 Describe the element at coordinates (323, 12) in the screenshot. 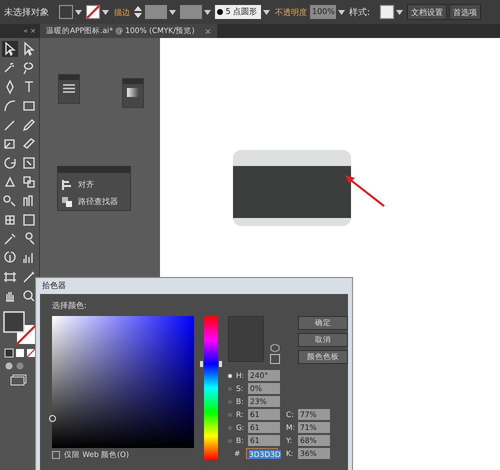

I see `input-field: 100%` at that location.